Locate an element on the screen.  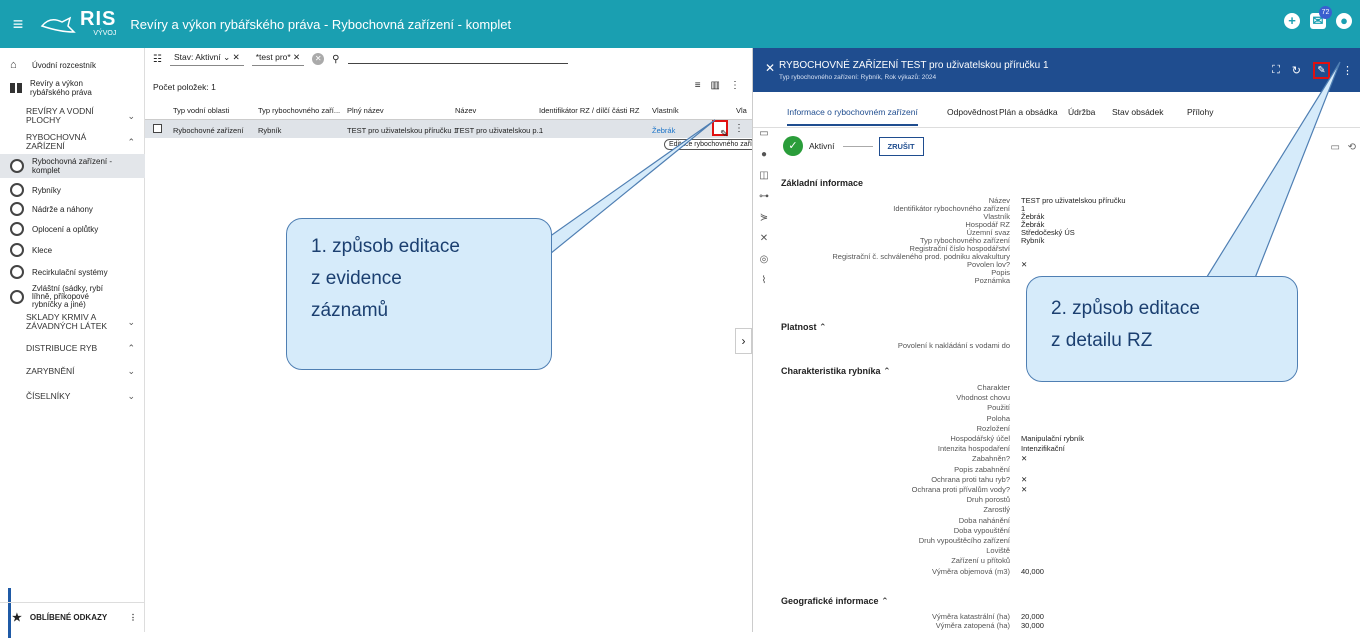
refresh-icon: ↻ is located at coordinates (1296, 70).